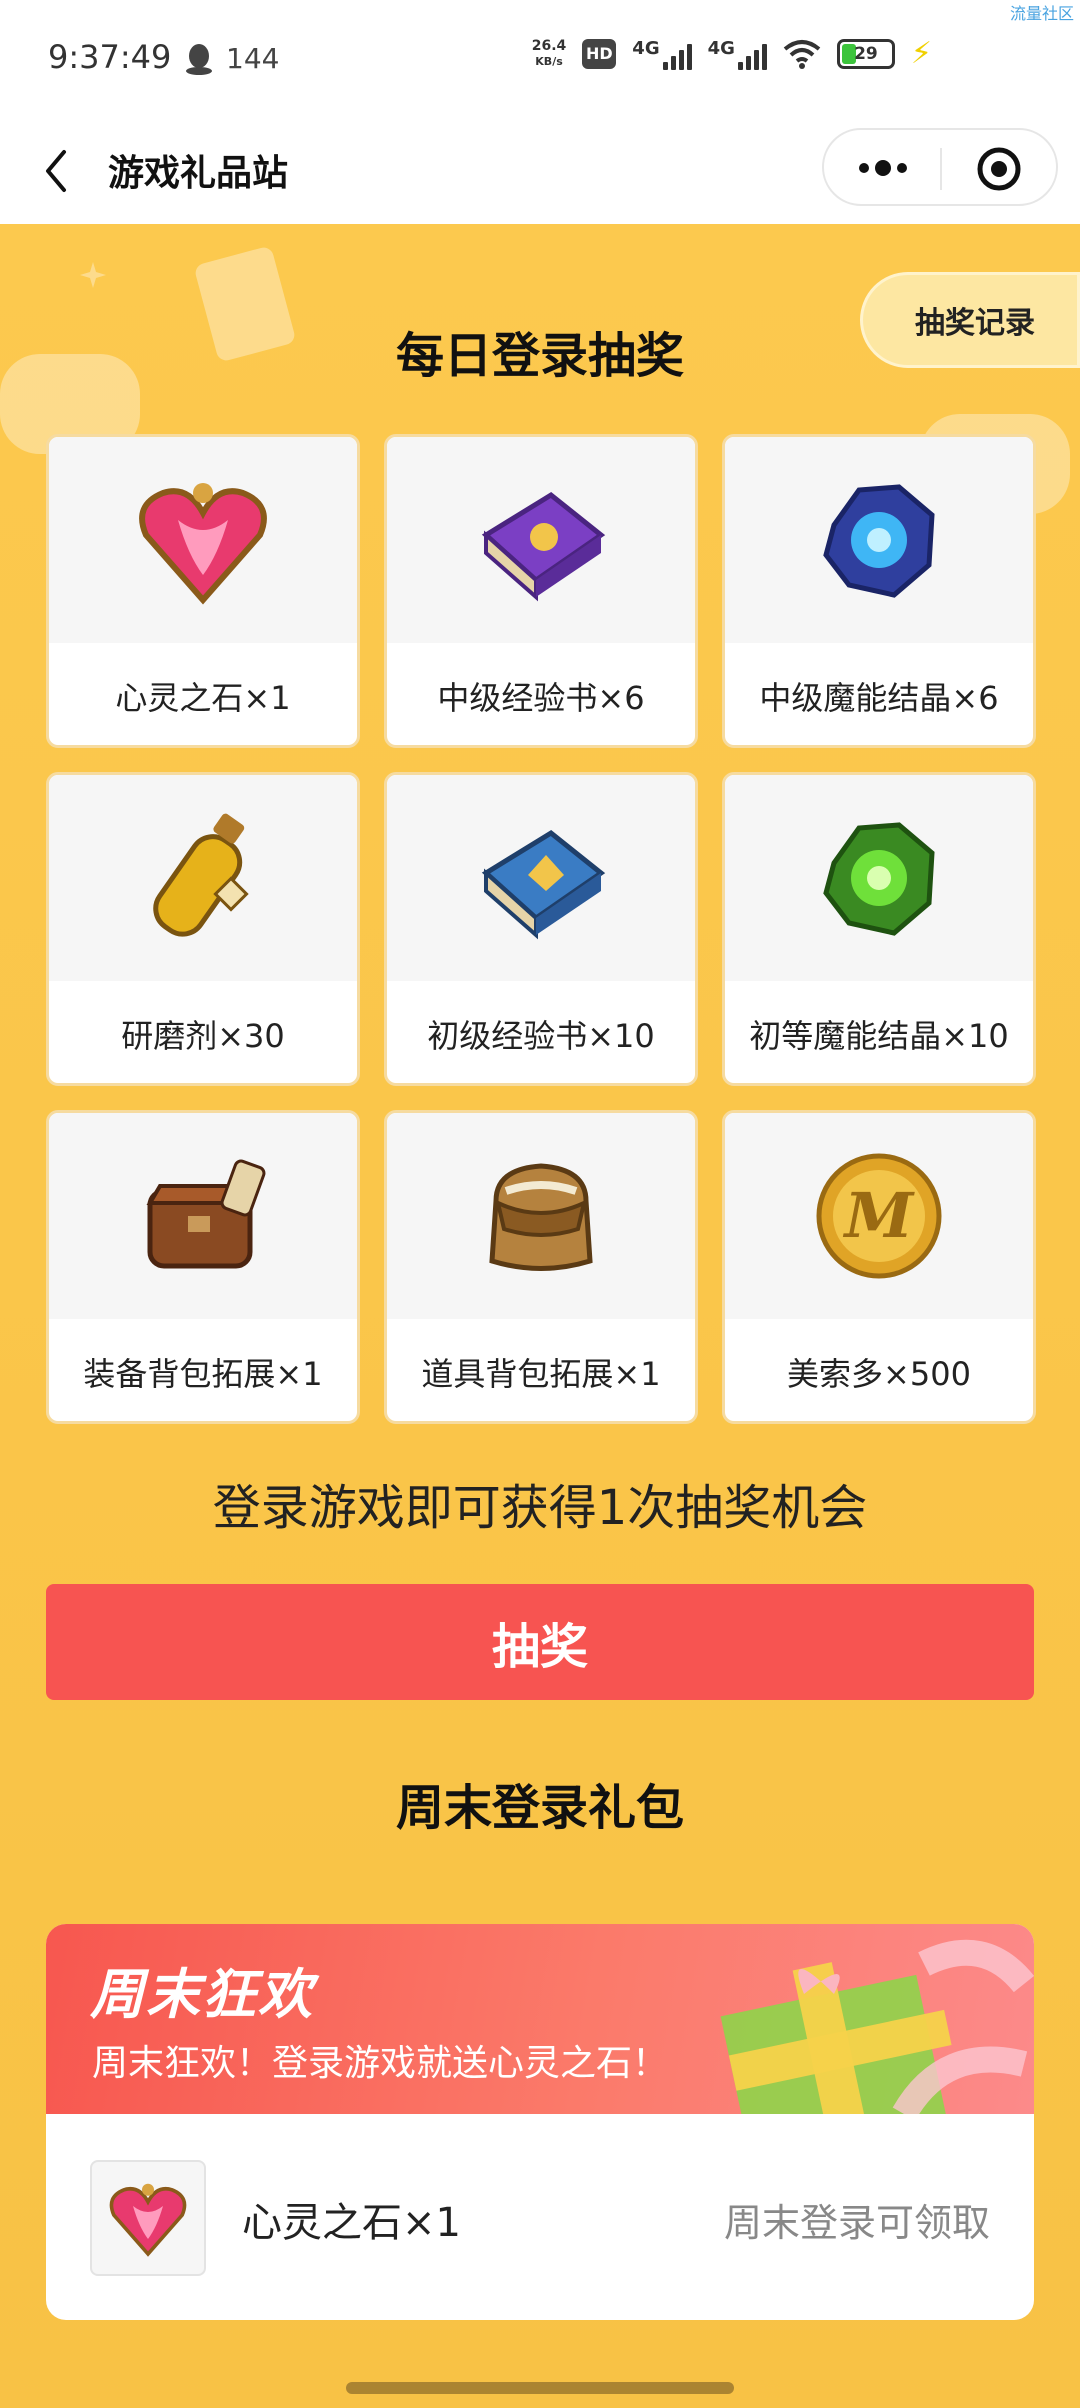 The image size is (1080, 2408). Describe the element at coordinates (541, 1035) in the screenshot. I see `prize-label: 初级经验书×10` at that location.